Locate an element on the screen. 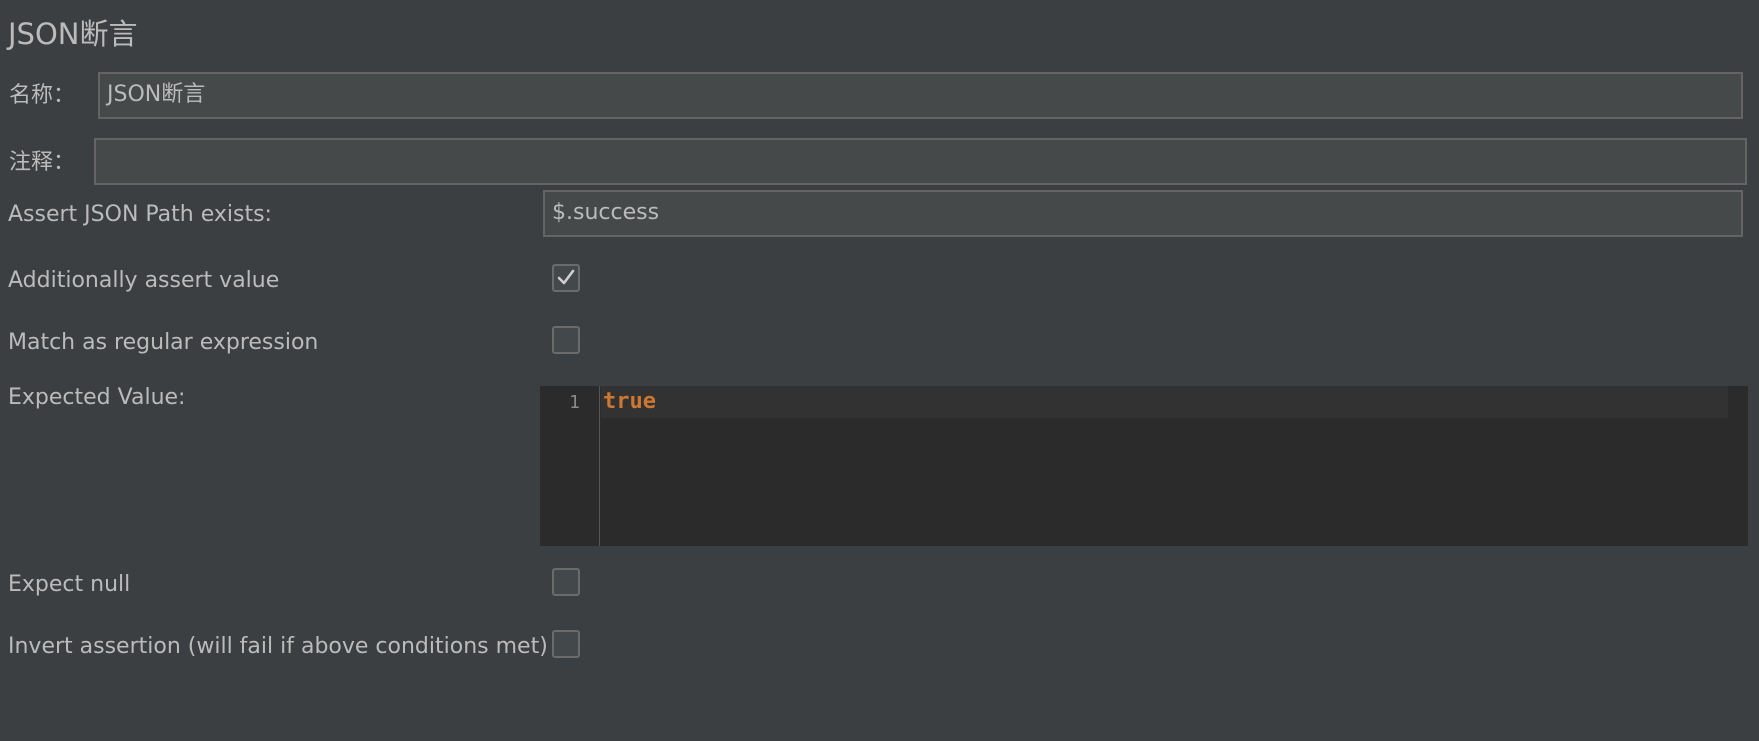 This screenshot has height=741, width=1759. expected-value-editor: 1 true is located at coordinates (1144, 466).